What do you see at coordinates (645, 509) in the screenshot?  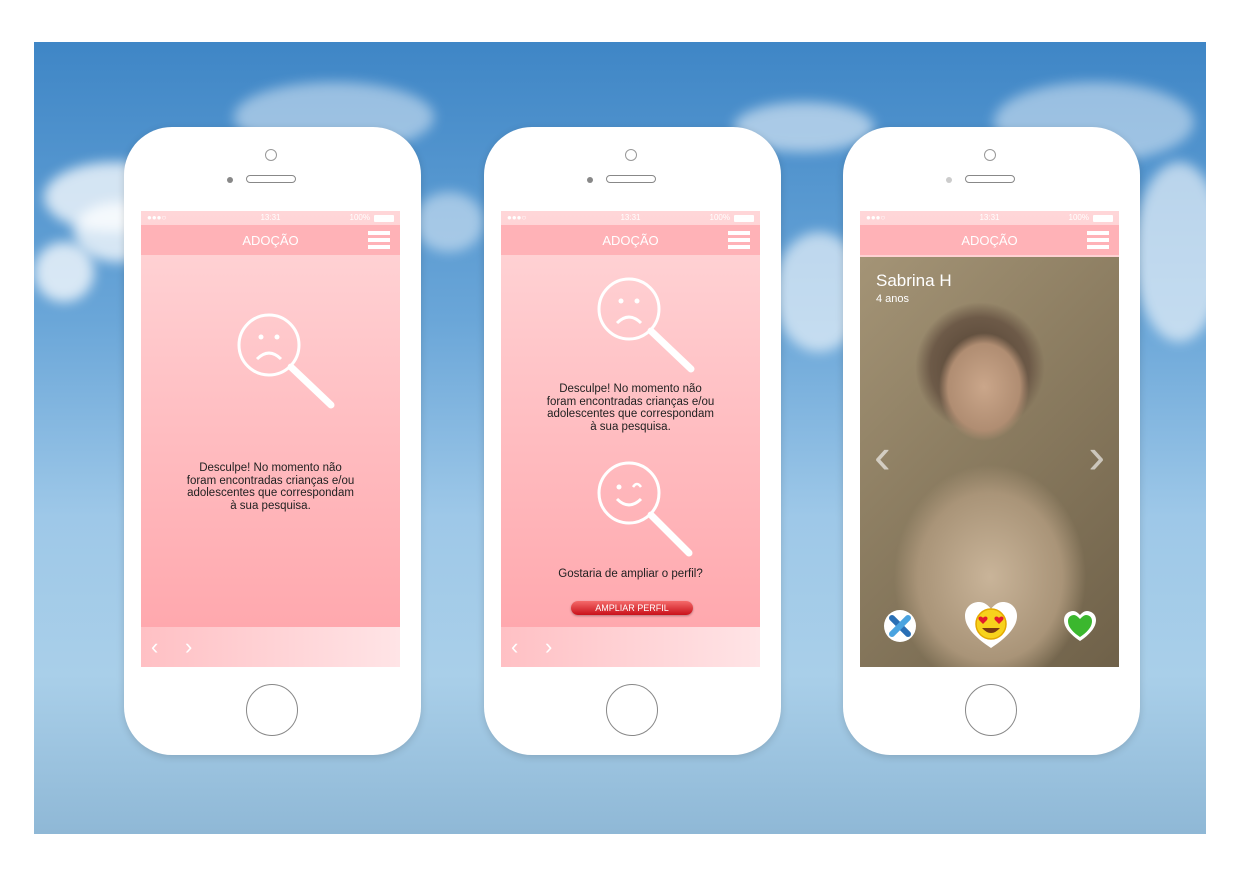 I see `magnifier-wink-face-icon` at bounding box center [645, 509].